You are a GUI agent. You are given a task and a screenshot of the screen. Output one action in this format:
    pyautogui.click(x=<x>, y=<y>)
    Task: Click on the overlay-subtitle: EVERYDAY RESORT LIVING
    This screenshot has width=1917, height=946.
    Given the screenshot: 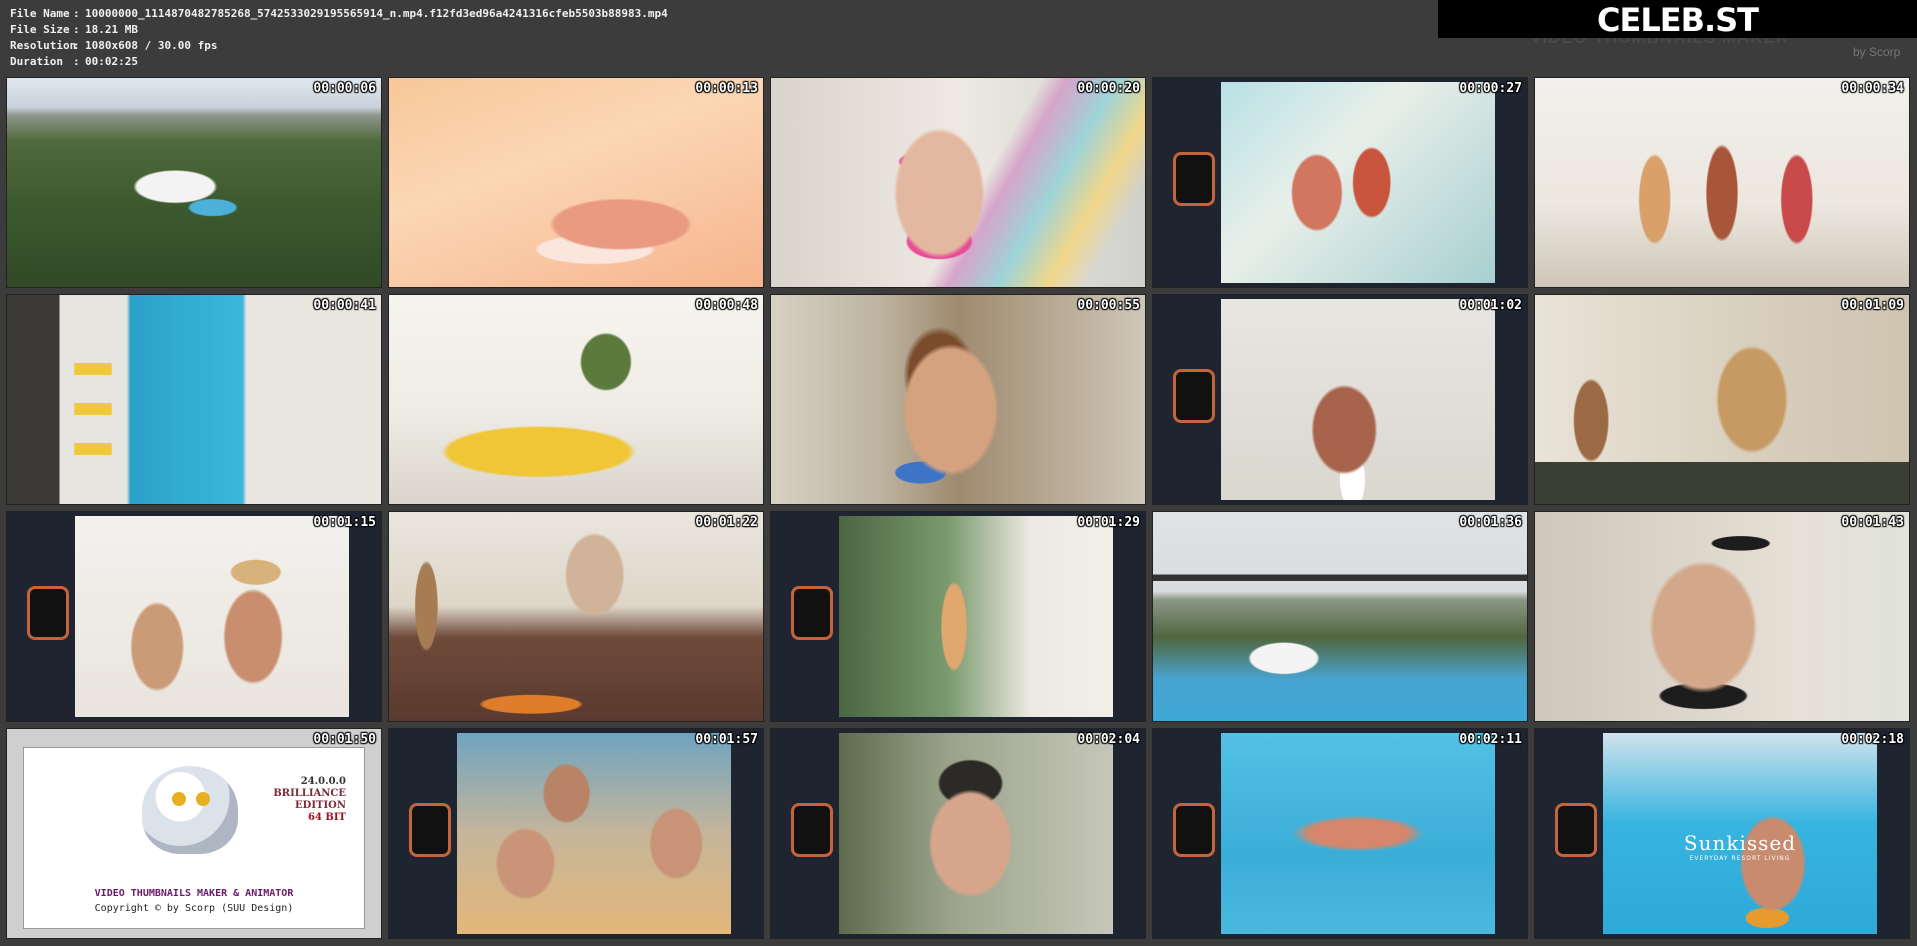 What is the action you would take?
    pyautogui.click(x=1740, y=858)
    